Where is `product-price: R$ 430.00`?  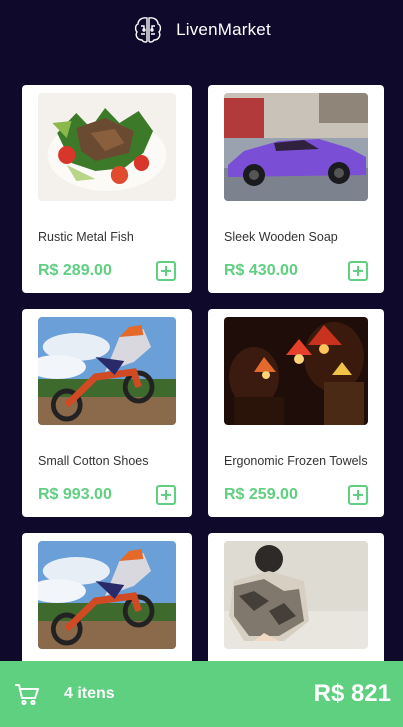
product-price: R$ 430.00 is located at coordinates (261, 270).